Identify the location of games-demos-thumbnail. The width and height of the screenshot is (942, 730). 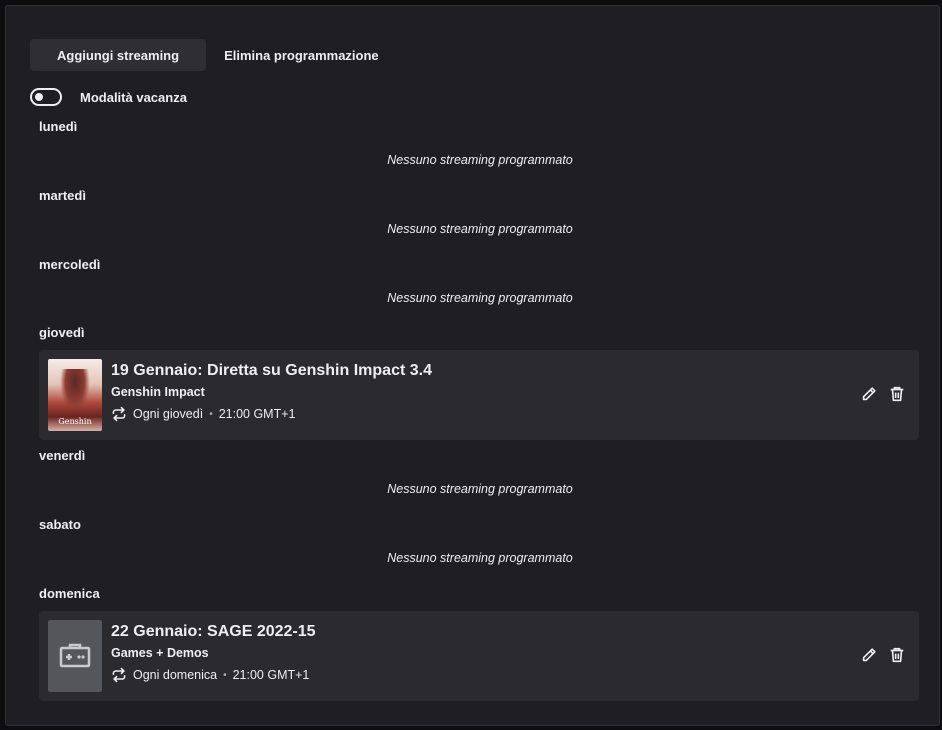
(75, 656).